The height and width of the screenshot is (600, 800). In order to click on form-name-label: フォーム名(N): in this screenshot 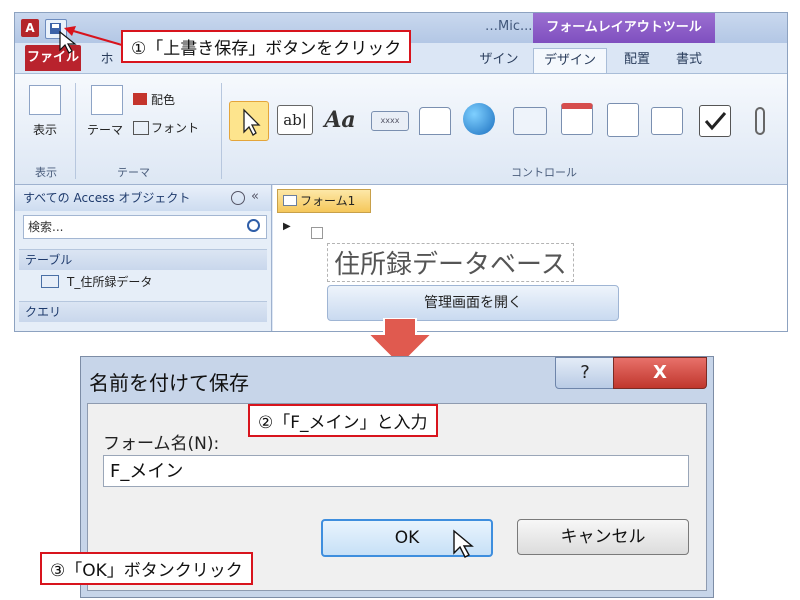, I will do `click(161, 444)`.